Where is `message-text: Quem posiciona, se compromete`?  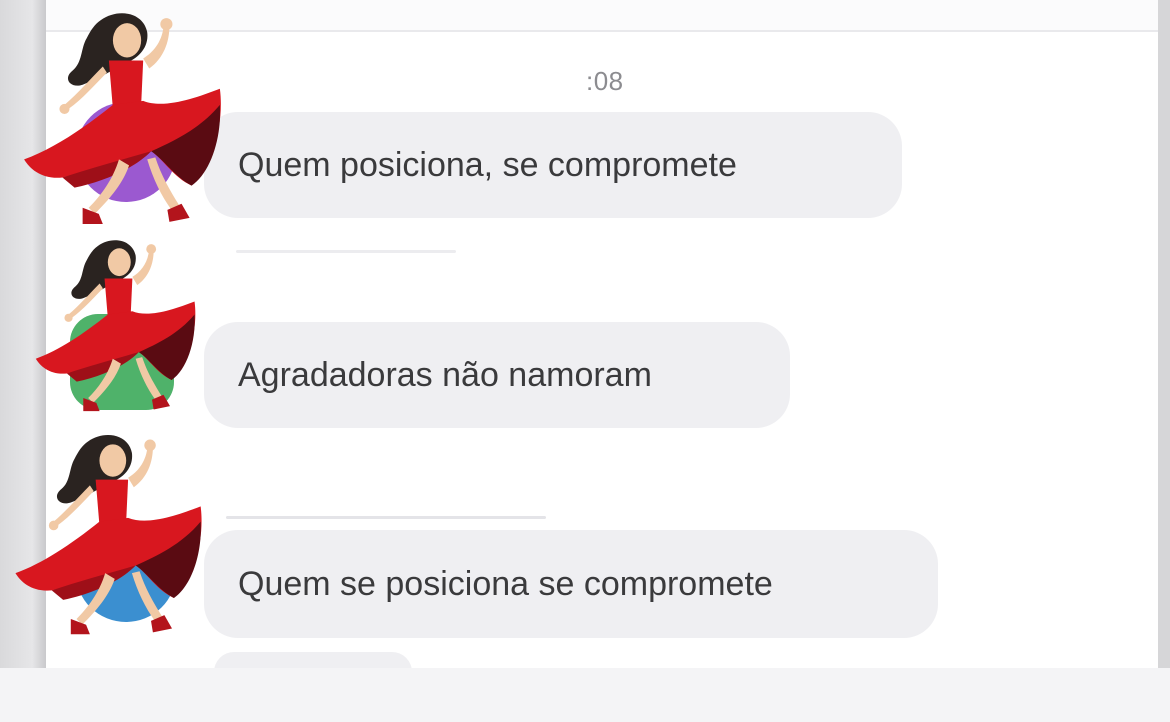 message-text: Quem posiciona, se compromete is located at coordinates (487, 164).